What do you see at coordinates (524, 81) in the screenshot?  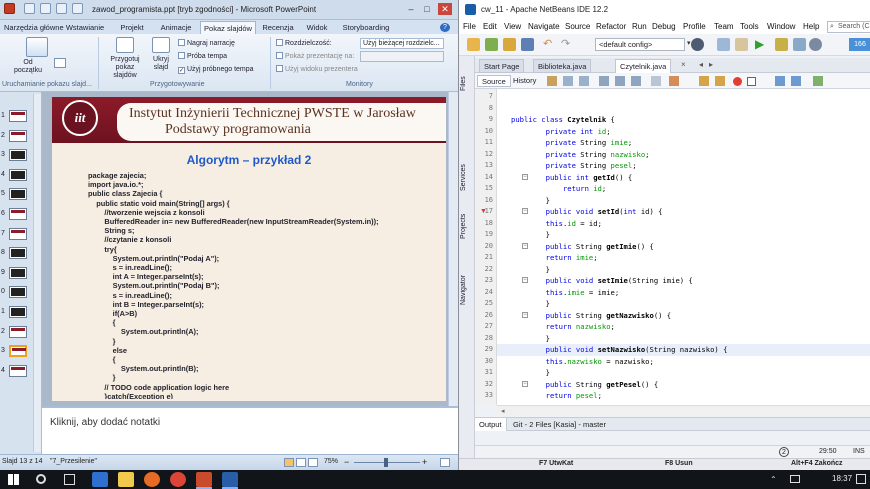 I see `history-view-button: History` at bounding box center [524, 81].